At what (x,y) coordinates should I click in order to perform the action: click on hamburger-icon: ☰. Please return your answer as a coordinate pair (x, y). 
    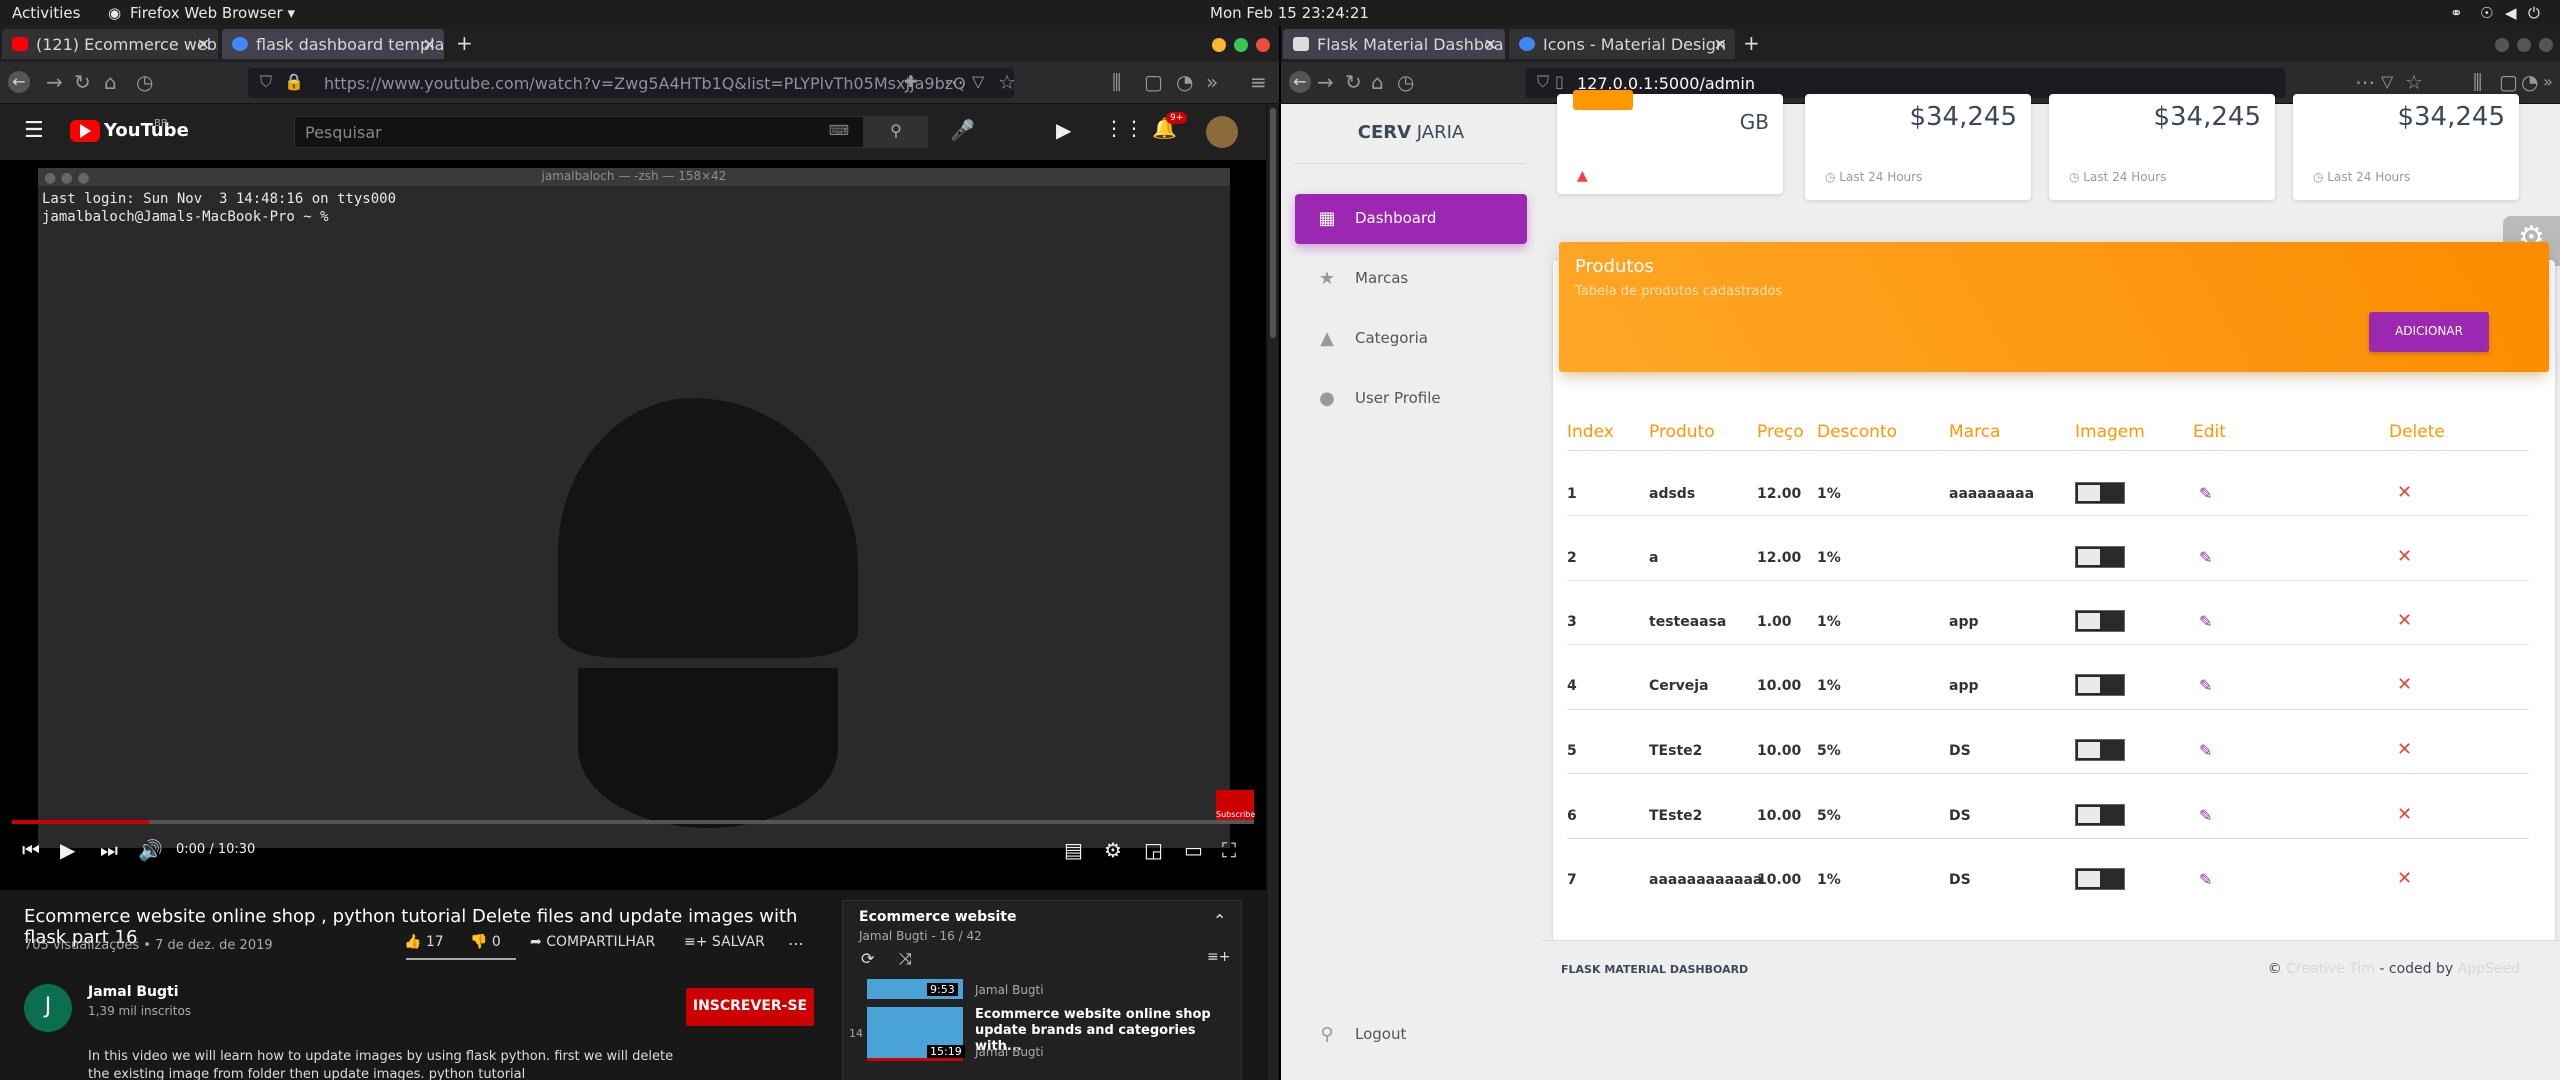
    Looking at the image, I should click on (34, 130).